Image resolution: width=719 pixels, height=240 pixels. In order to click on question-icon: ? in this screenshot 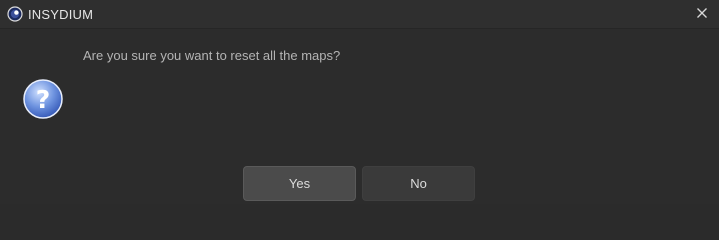, I will do `click(43, 99)`.